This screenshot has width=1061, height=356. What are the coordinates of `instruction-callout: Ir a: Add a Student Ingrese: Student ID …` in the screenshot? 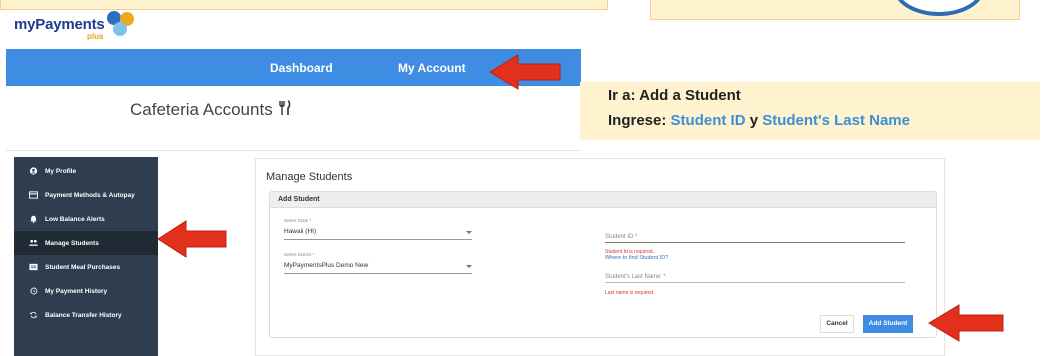 It's located at (810, 111).